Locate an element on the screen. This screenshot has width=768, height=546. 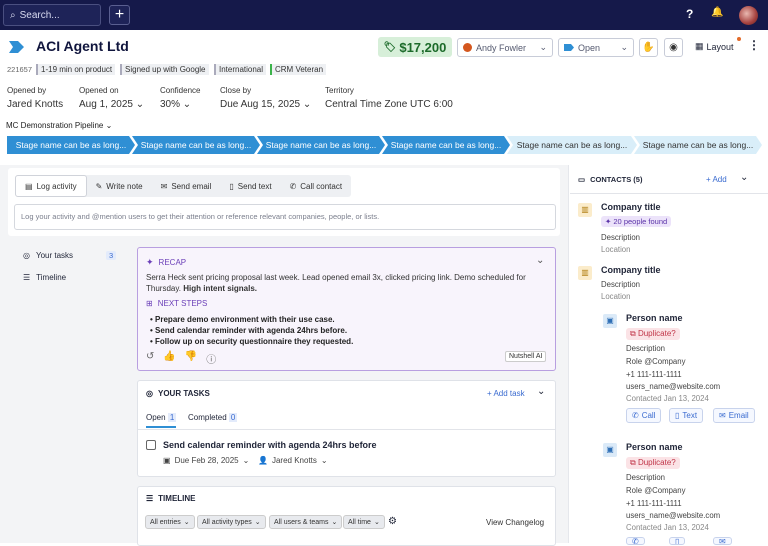
thumbs-up-icon: 👍 is located at coordinates (169, 358).